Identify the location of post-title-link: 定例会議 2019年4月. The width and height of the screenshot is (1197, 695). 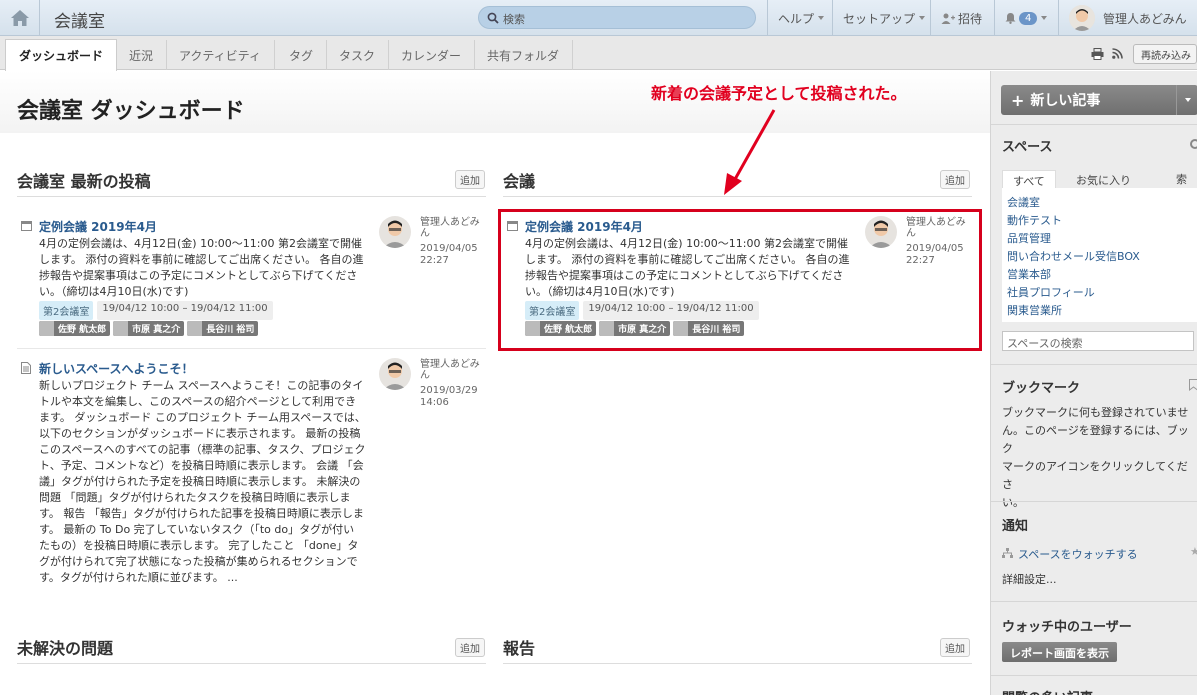
(98, 226).